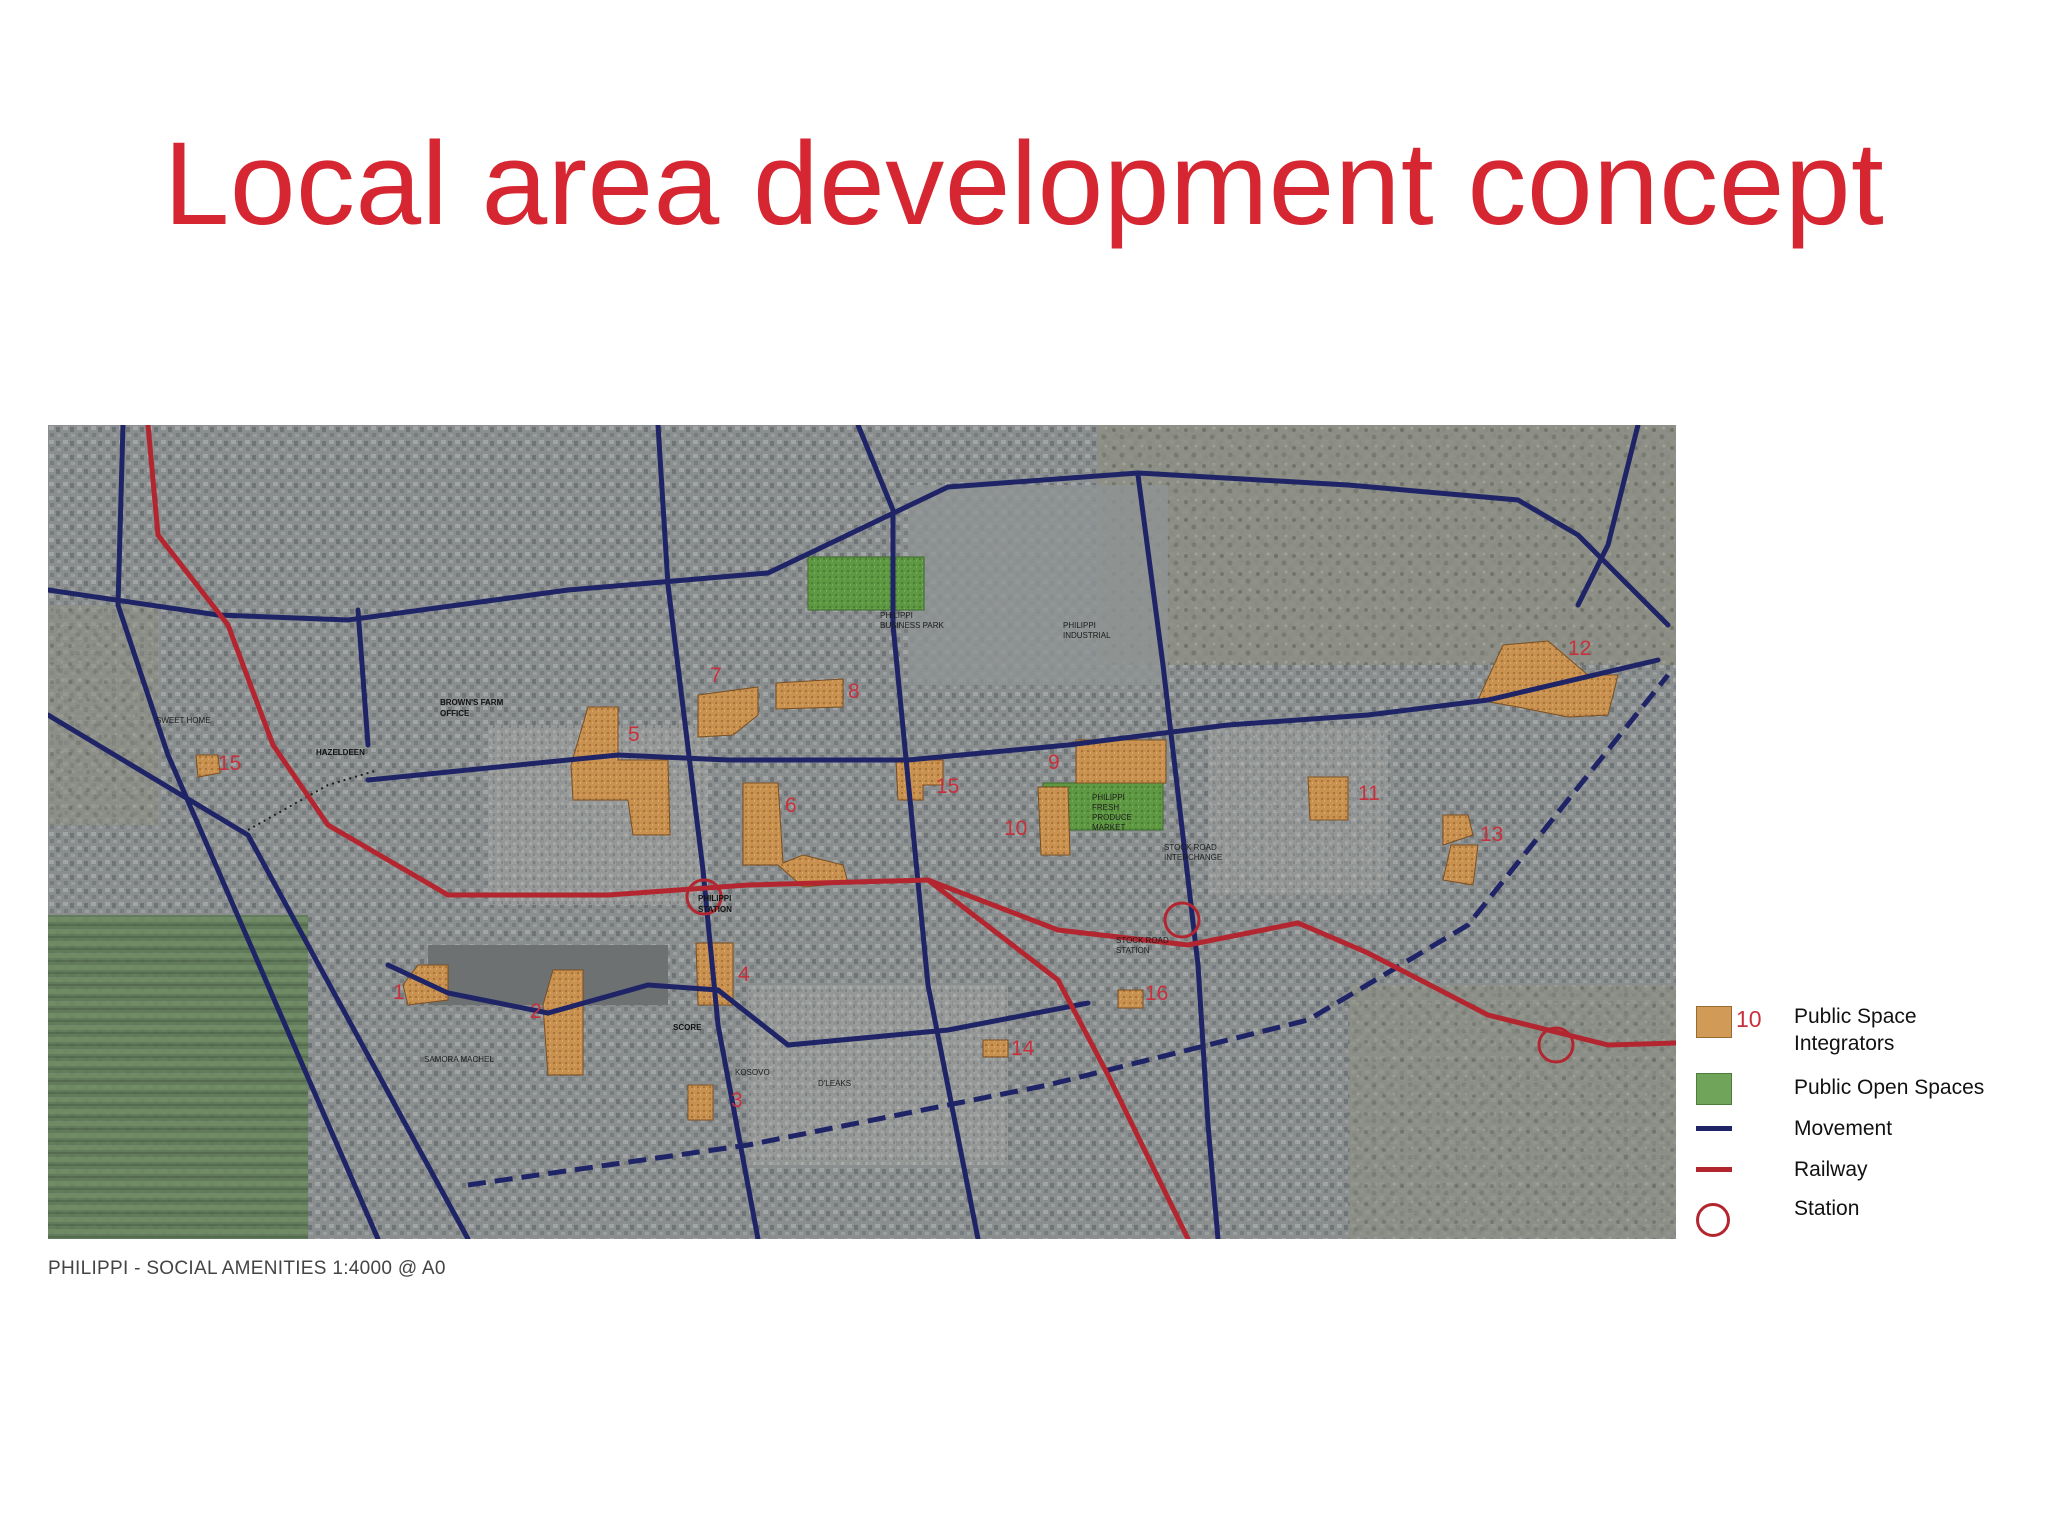 This screenshot has width=2048, height=1536. Describe the element at coordinates (1023, 1048) in the screenshot. I see `site-number-14: 14` at that location.